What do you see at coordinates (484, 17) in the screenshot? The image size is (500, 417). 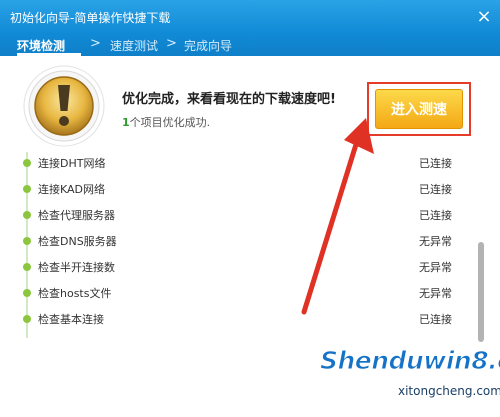 I see `close-icon: ×` at bounding box center [484, 17].